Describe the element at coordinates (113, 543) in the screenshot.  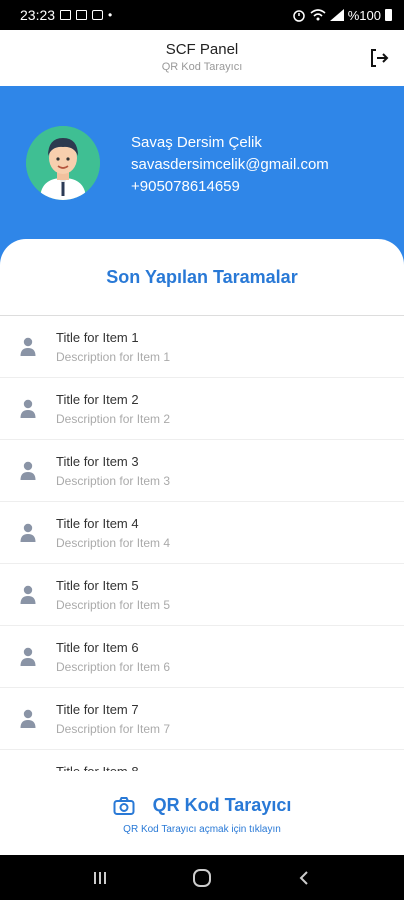
I see `item-description: Description for Item 4` at that location.